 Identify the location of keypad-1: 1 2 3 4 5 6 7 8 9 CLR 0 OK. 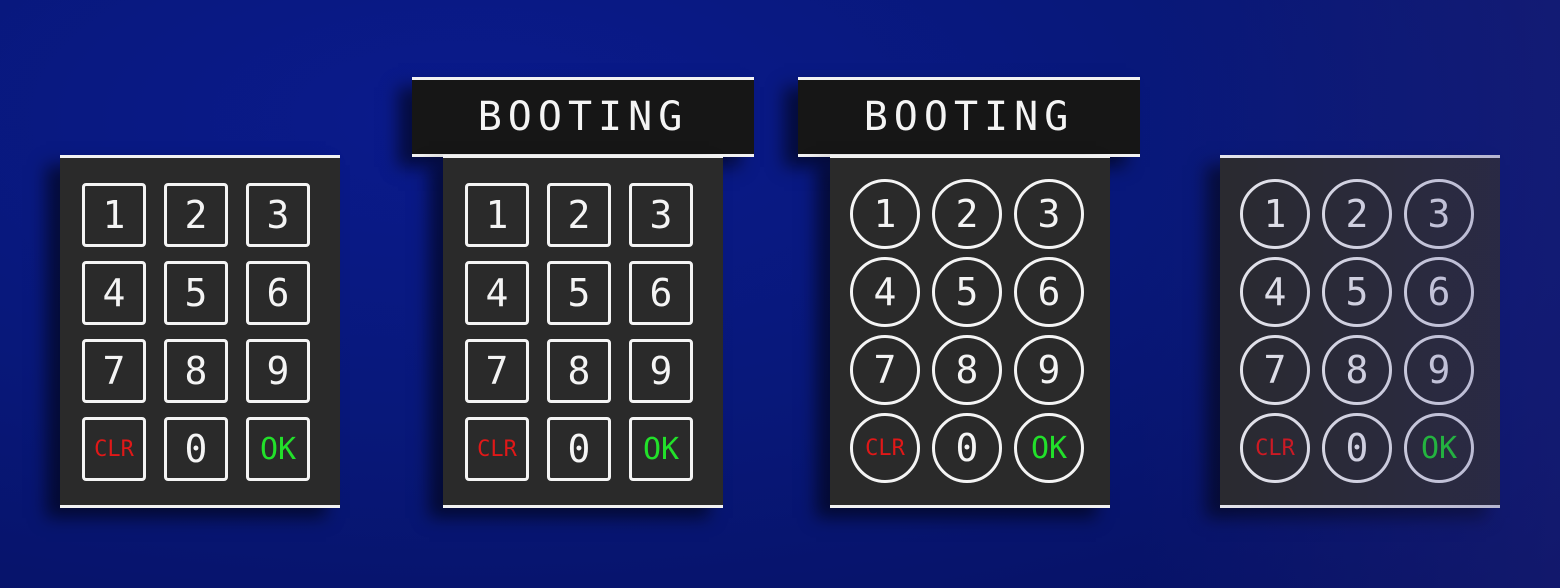
(200, 331).